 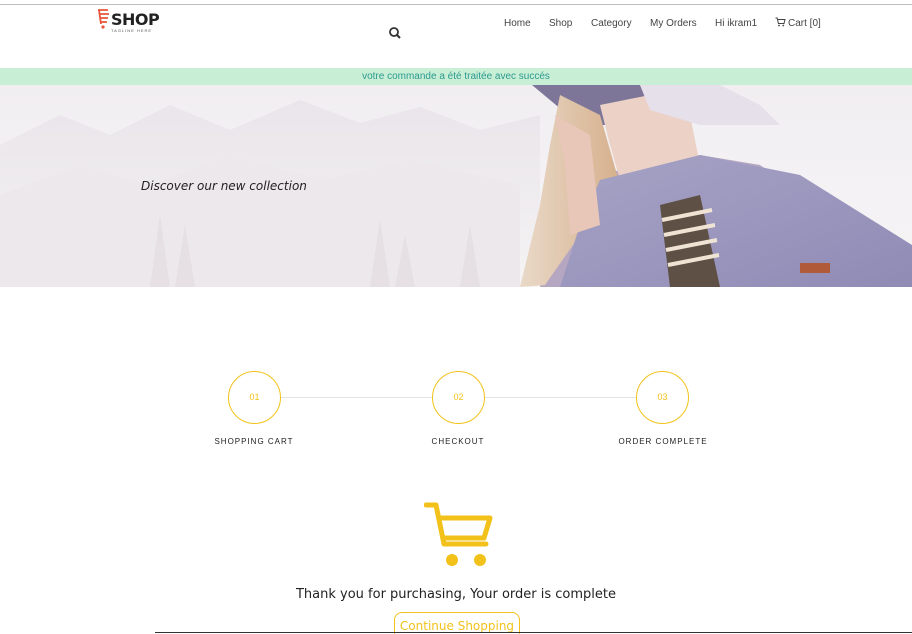 I want to click on logo-tagline: TAGLINE HERE, so click(x=132, y=30).